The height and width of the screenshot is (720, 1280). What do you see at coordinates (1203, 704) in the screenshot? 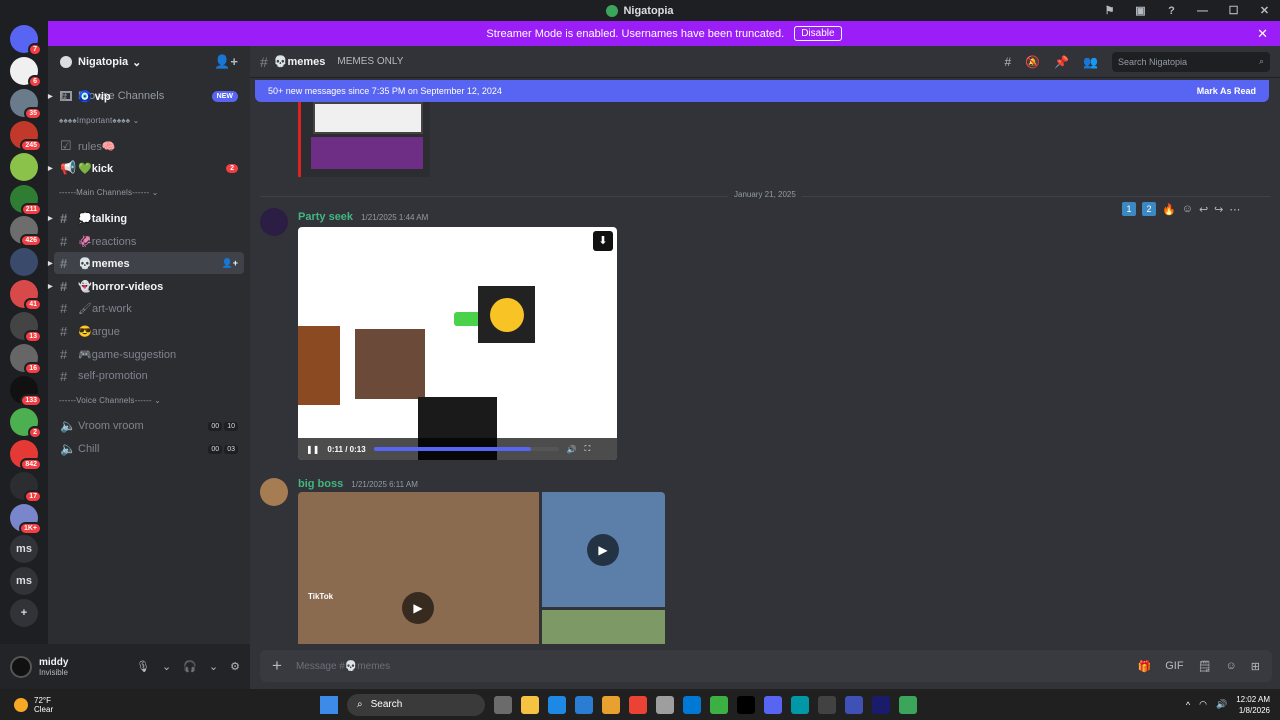
I see `wifi-icon: ◠` at bounding box center [1203, 704].